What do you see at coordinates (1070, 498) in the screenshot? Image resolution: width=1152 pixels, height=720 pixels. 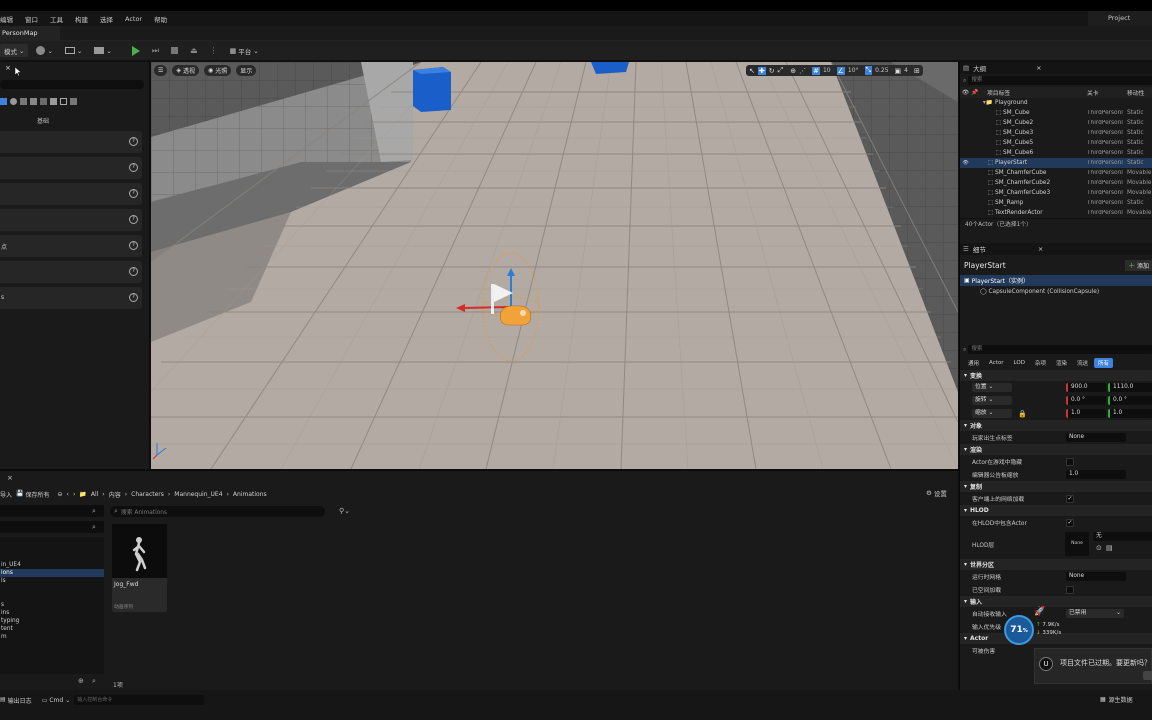 I see `net-load-checkbox: ✓` at bounding box center [1070, 498].